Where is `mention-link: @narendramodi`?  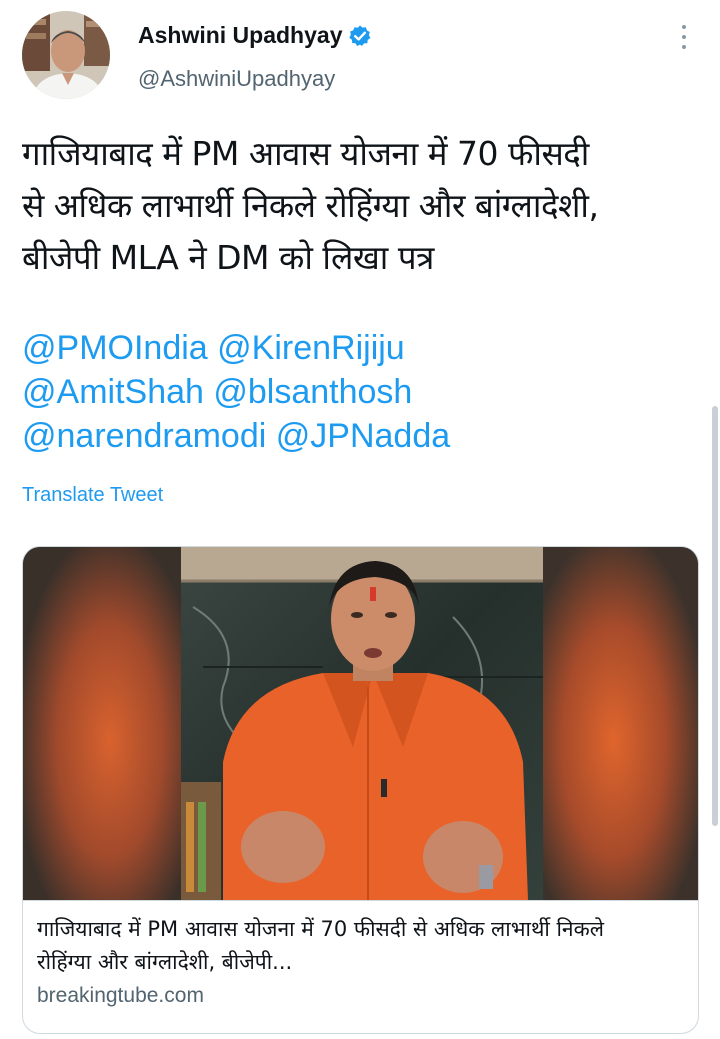
mention-link: @narendramodi is located at coordinates (144, 436).